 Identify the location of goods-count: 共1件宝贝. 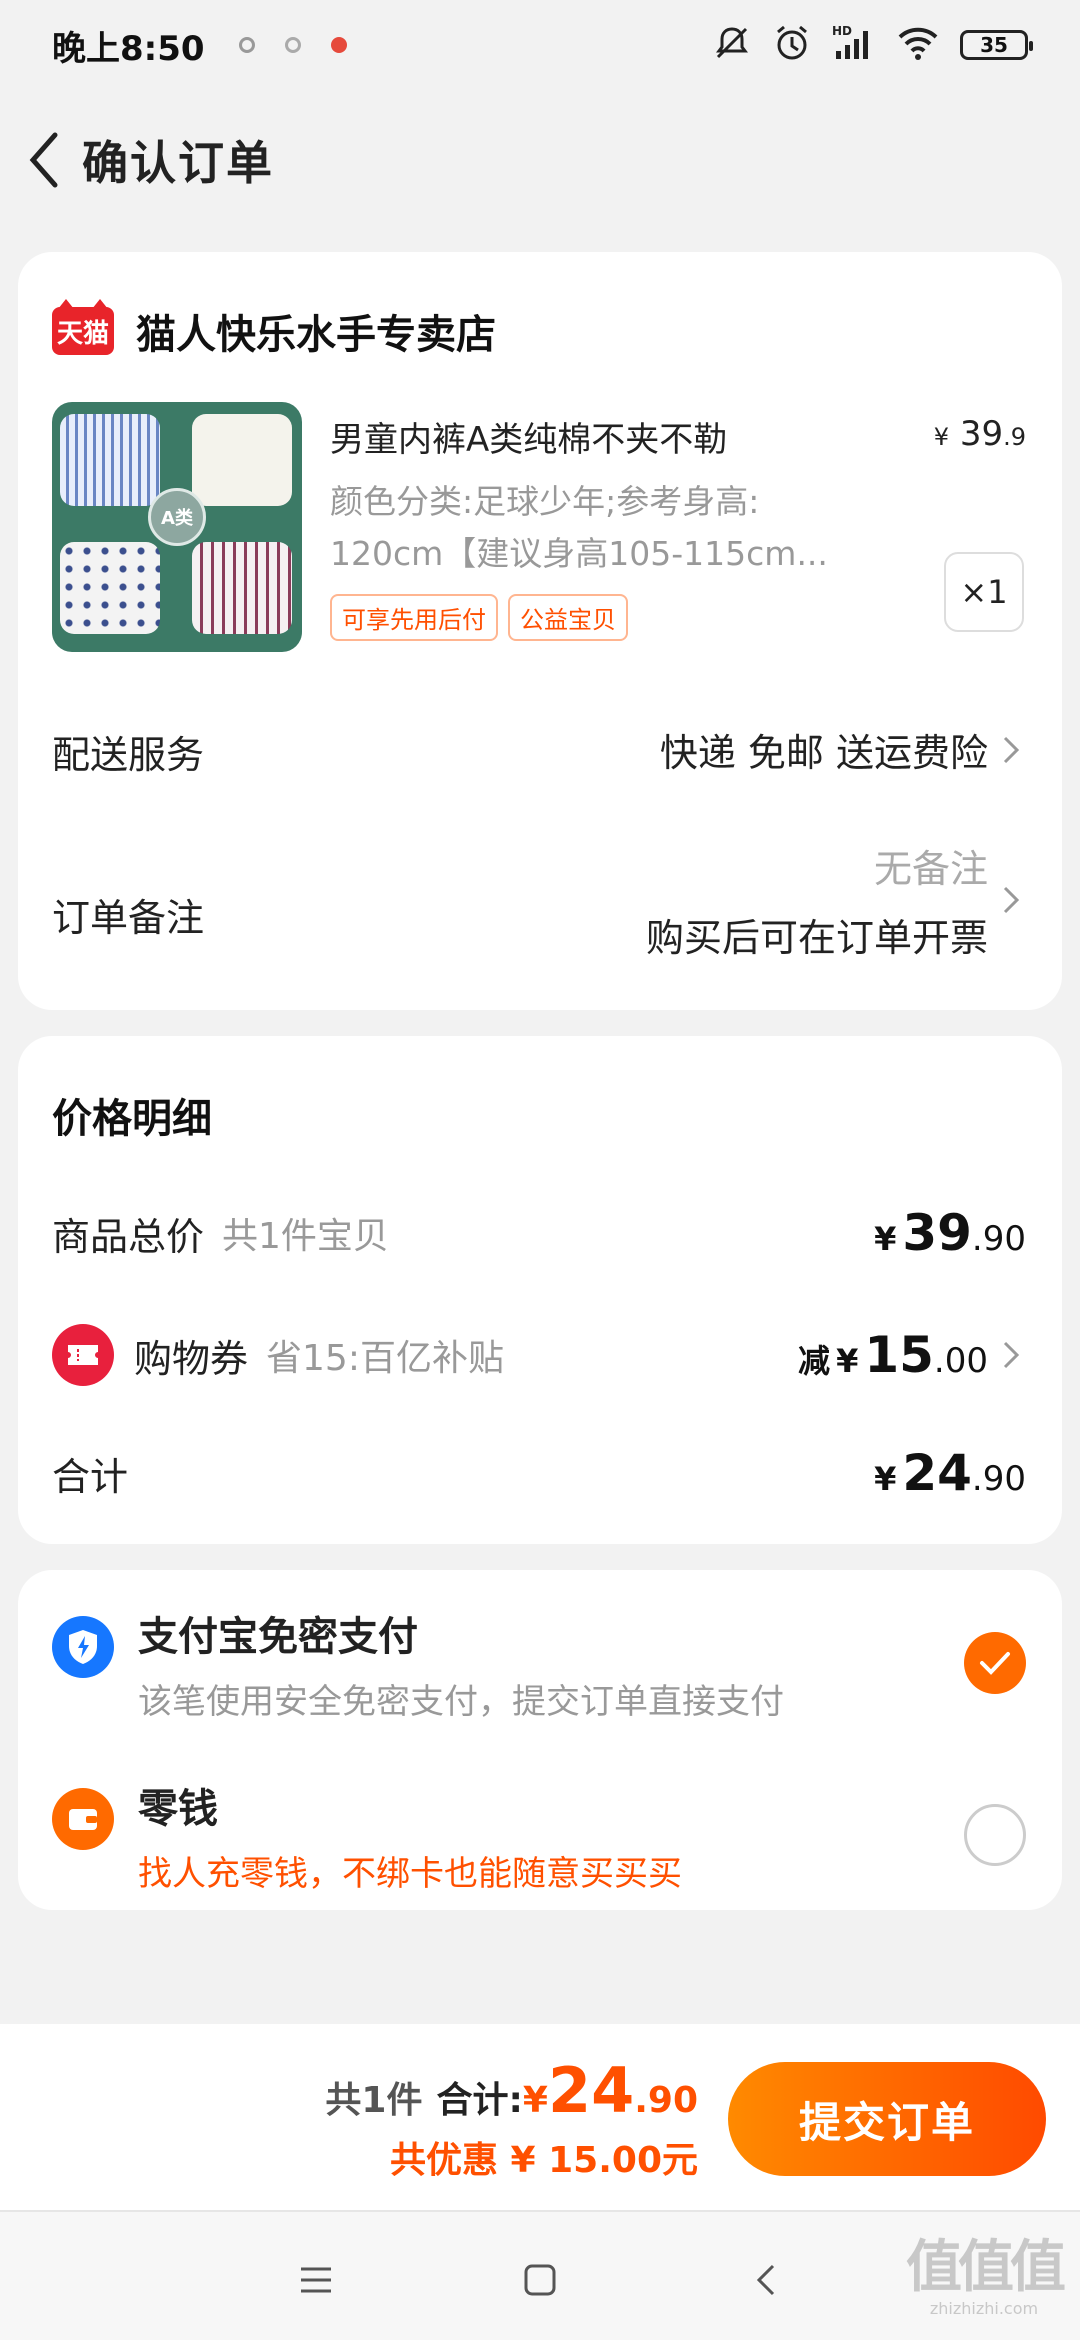
(305, 1236).